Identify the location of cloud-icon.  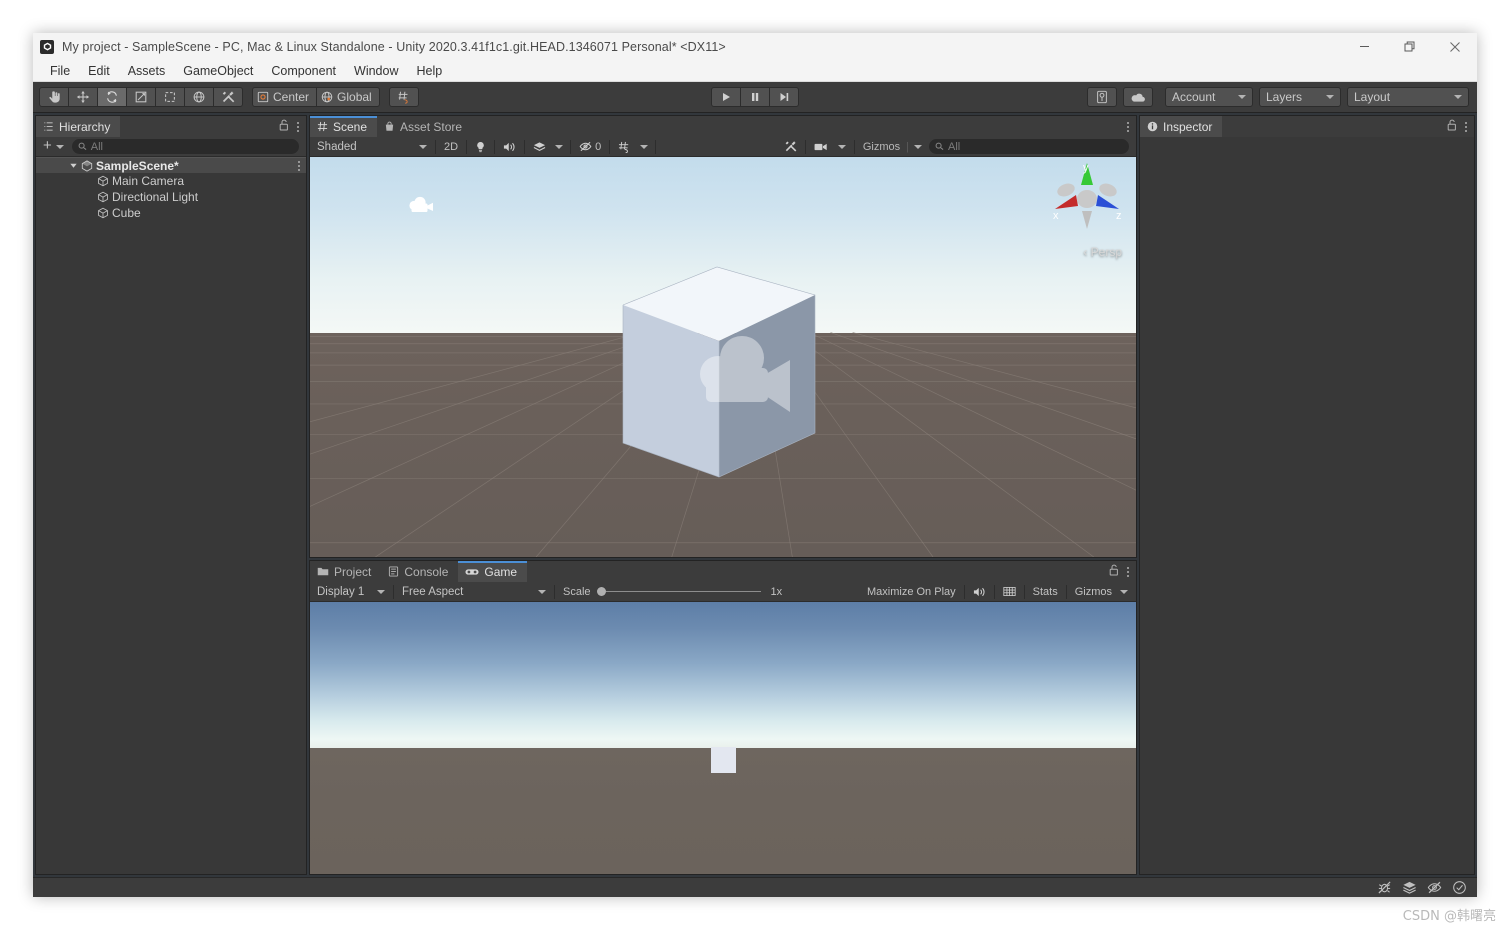
(1138, 97).